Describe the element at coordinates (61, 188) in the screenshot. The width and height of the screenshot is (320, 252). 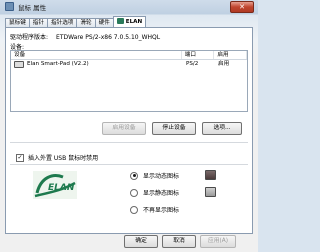
I see `elan-logo-text: ELAN` at that location.